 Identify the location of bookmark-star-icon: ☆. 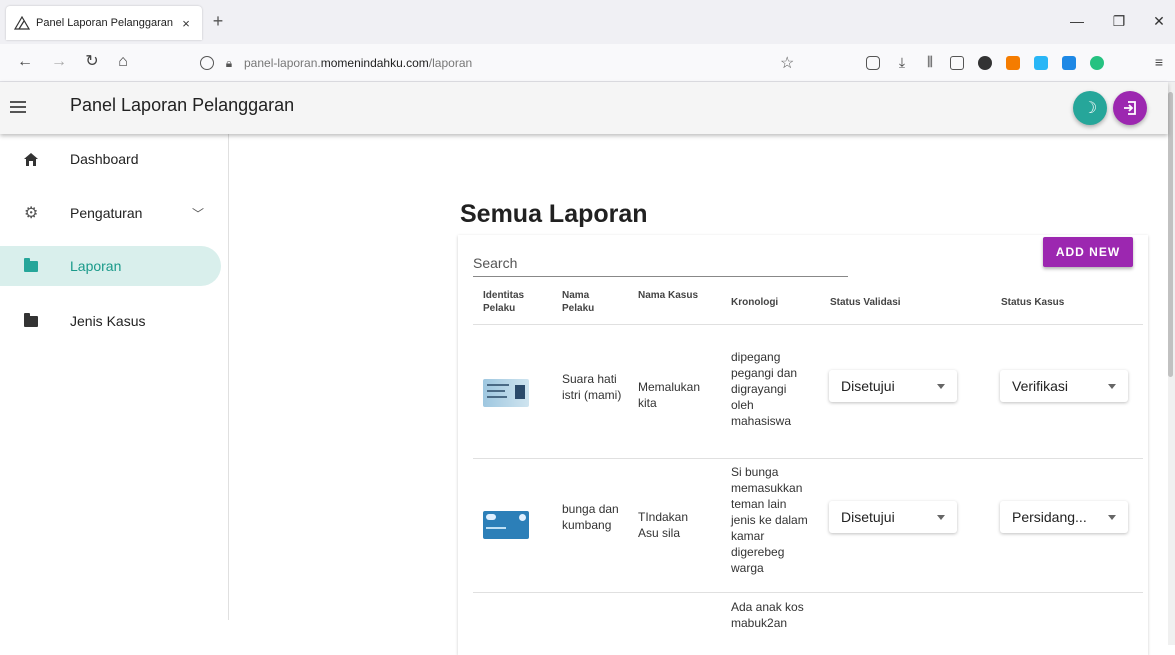
(787, 63).